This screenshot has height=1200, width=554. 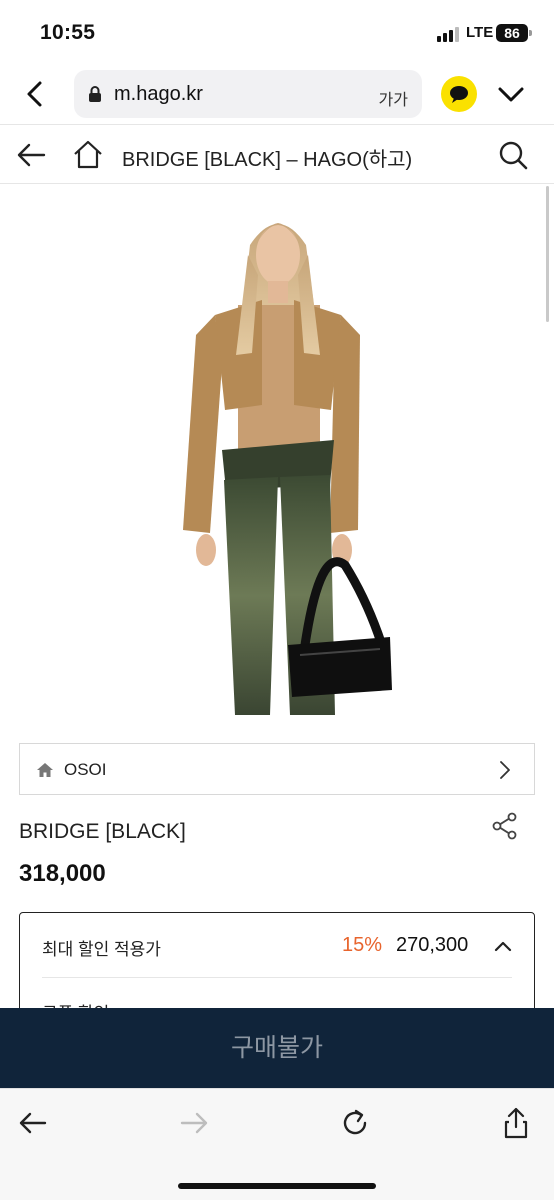 What do you see at coordinates (547, 254) in the screenshot?
I see `scroll-indicator` at bounding box center [547, 254].